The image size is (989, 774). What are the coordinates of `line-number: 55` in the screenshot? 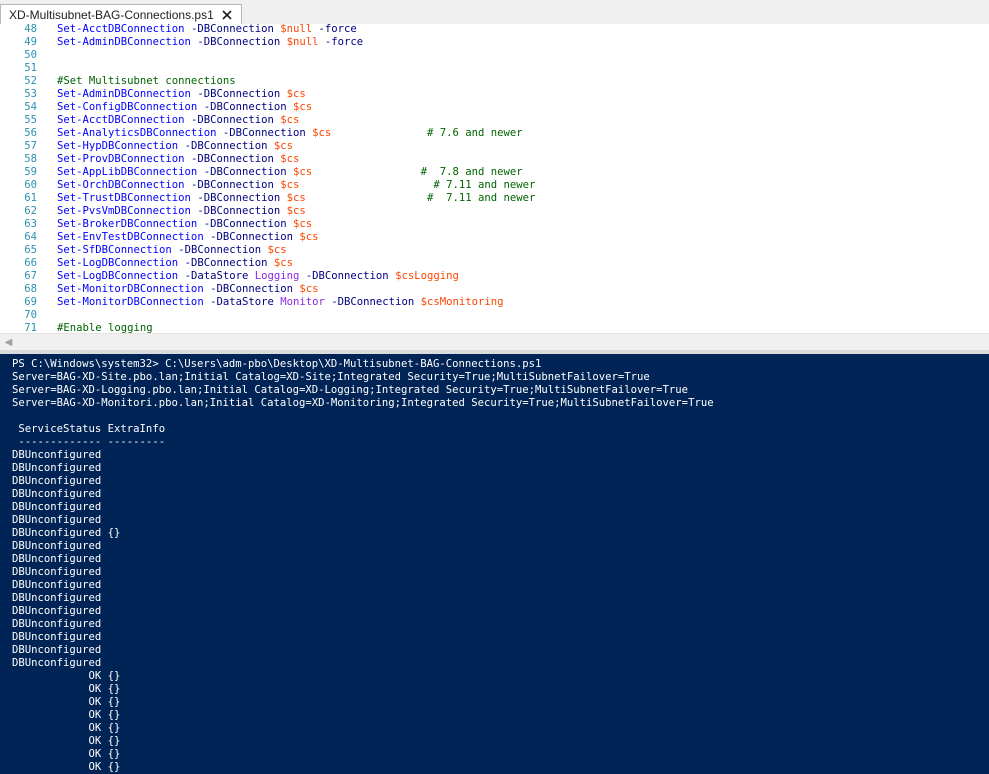 It's located at (30, 120).